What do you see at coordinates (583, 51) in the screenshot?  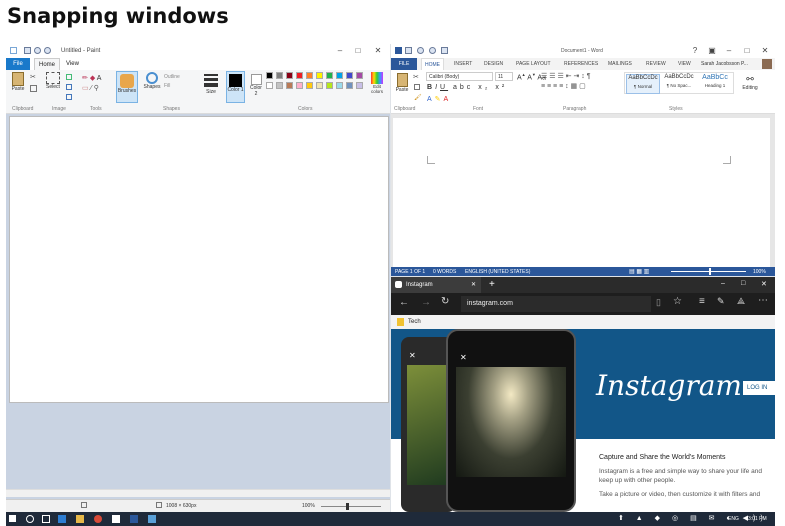 I see `word-titlebar: Document1 - Word ? ▣ – □ ✕` at bounding box center [583, 51].